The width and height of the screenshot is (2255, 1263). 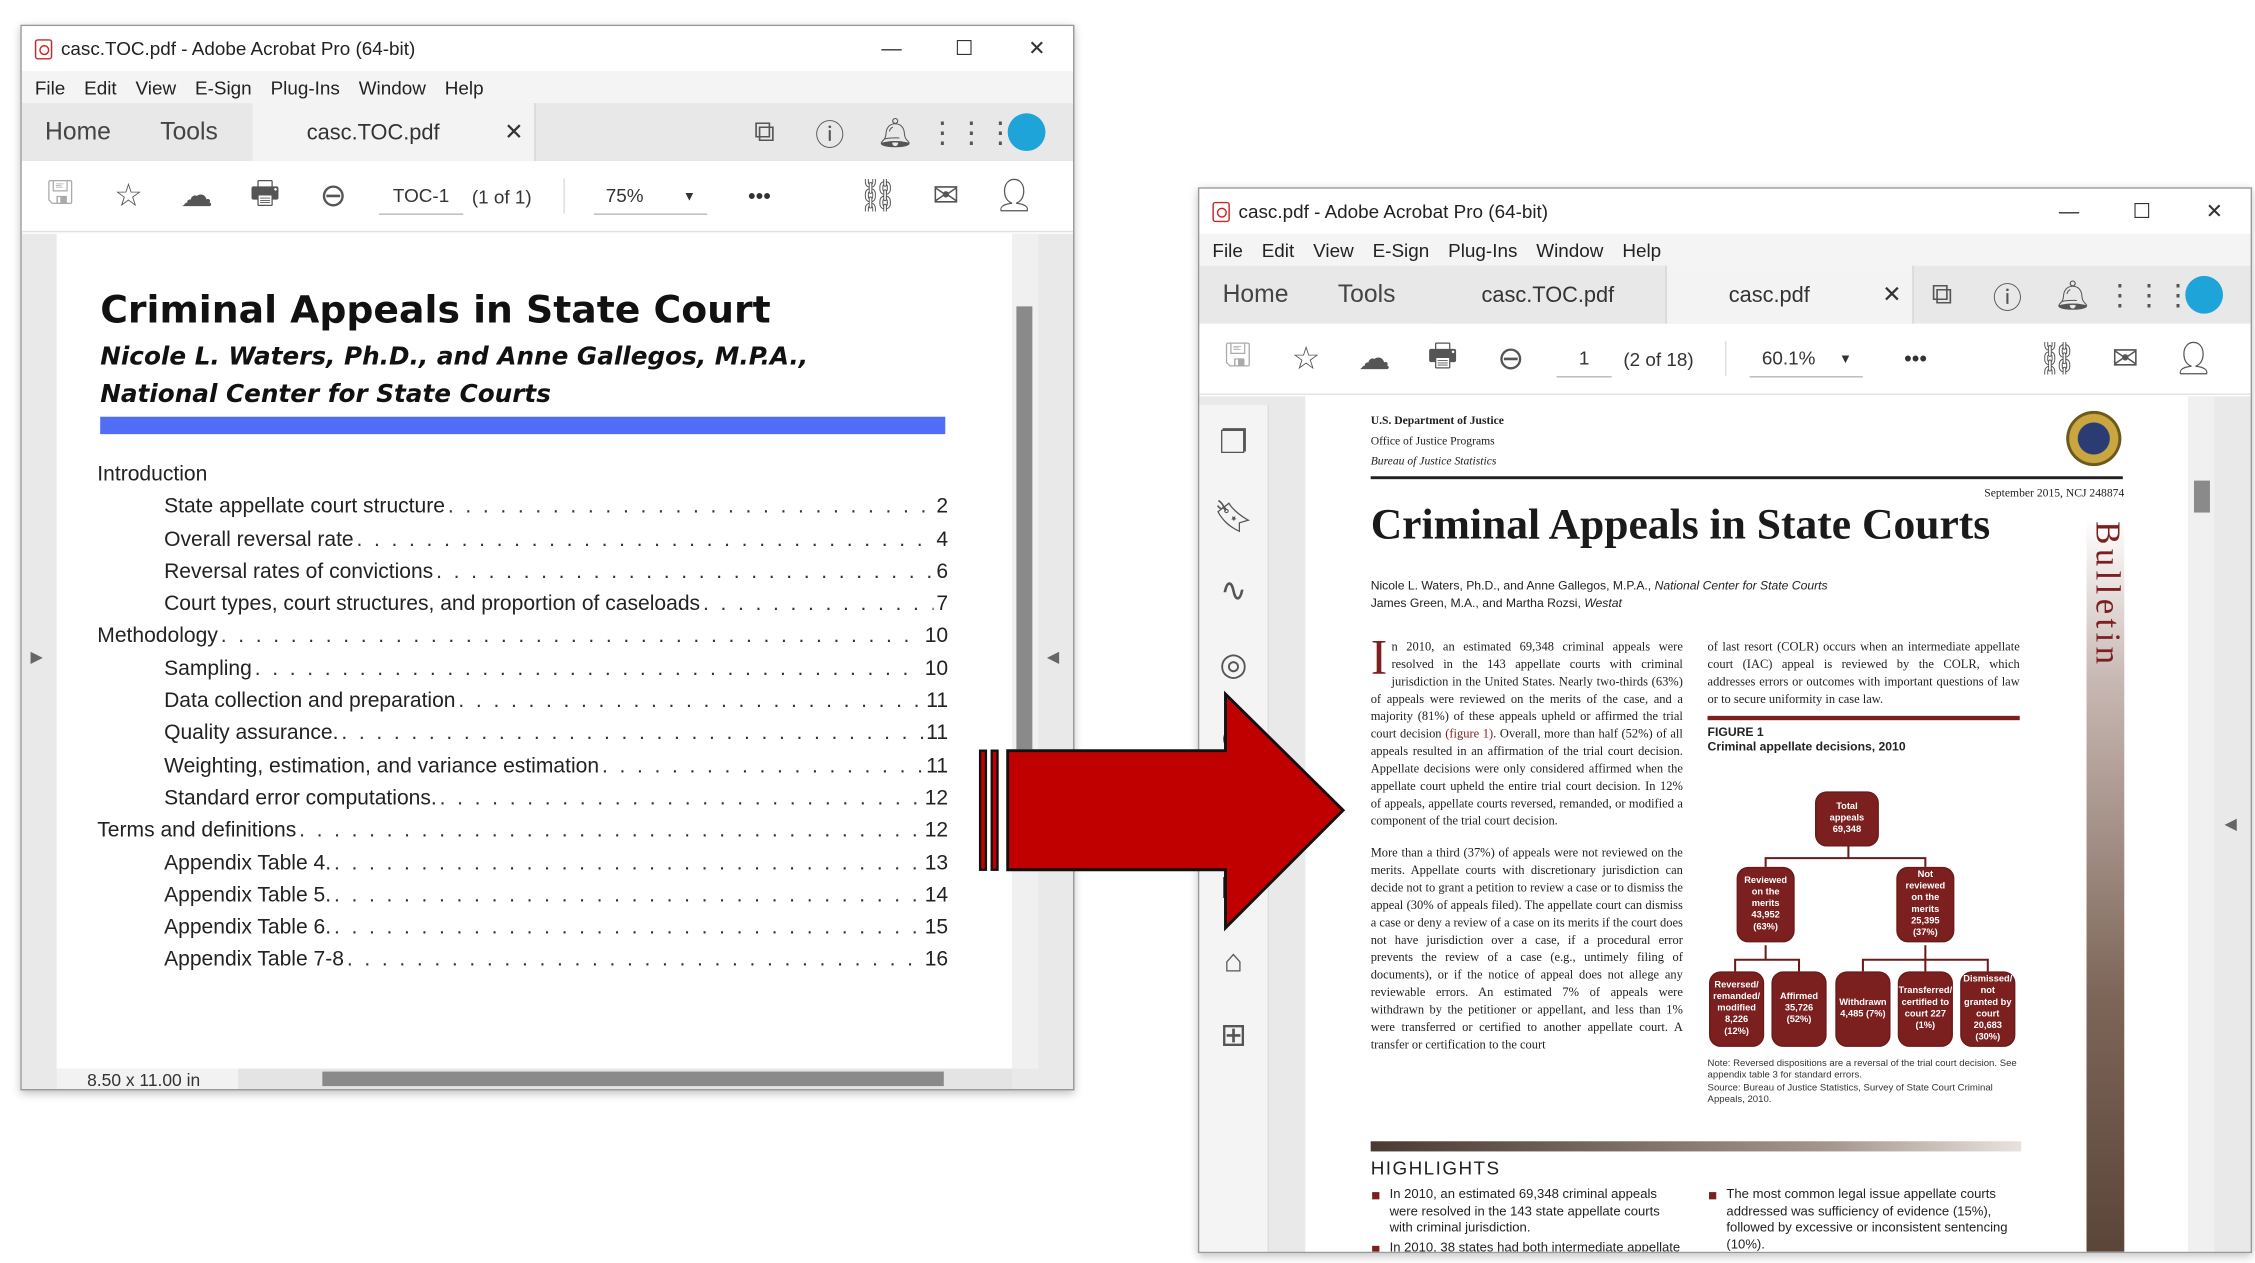 I want to click on toc-entry-page: 11, so click(x=937, y=766).